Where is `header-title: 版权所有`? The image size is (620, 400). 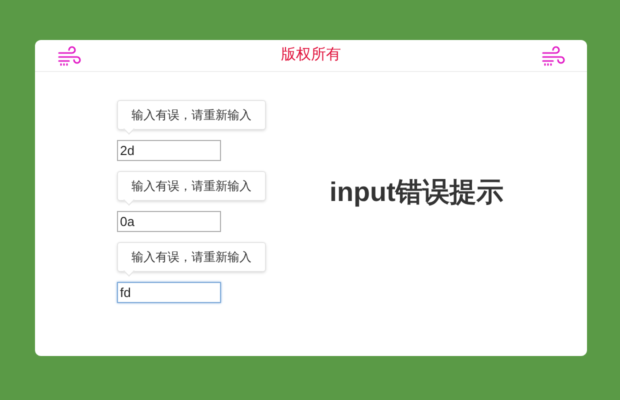 header-title: 版权所有 is located at coordinates (311, 55).